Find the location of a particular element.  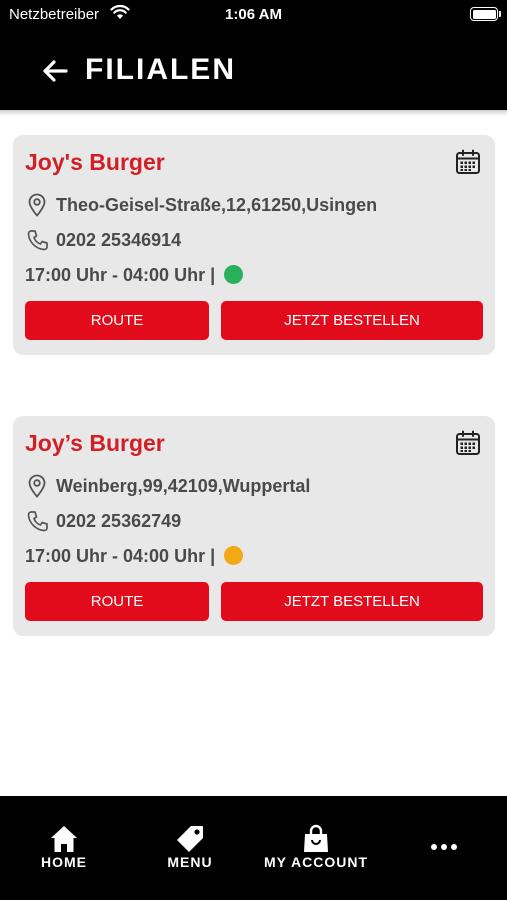

branch-name: Joy’s Burger is located at coordinates (95, 443).